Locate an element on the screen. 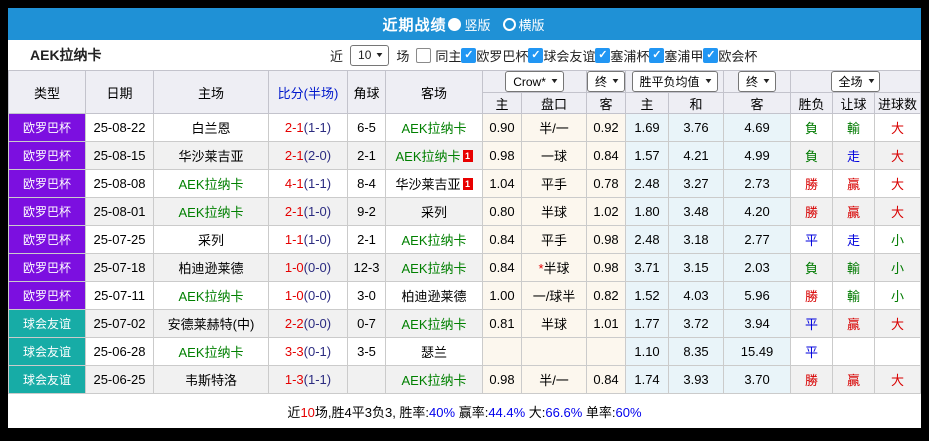 The width and height of the screenshot is (929, 441). odds-home-cell: 0.98 is located at coordinates (502, 155).